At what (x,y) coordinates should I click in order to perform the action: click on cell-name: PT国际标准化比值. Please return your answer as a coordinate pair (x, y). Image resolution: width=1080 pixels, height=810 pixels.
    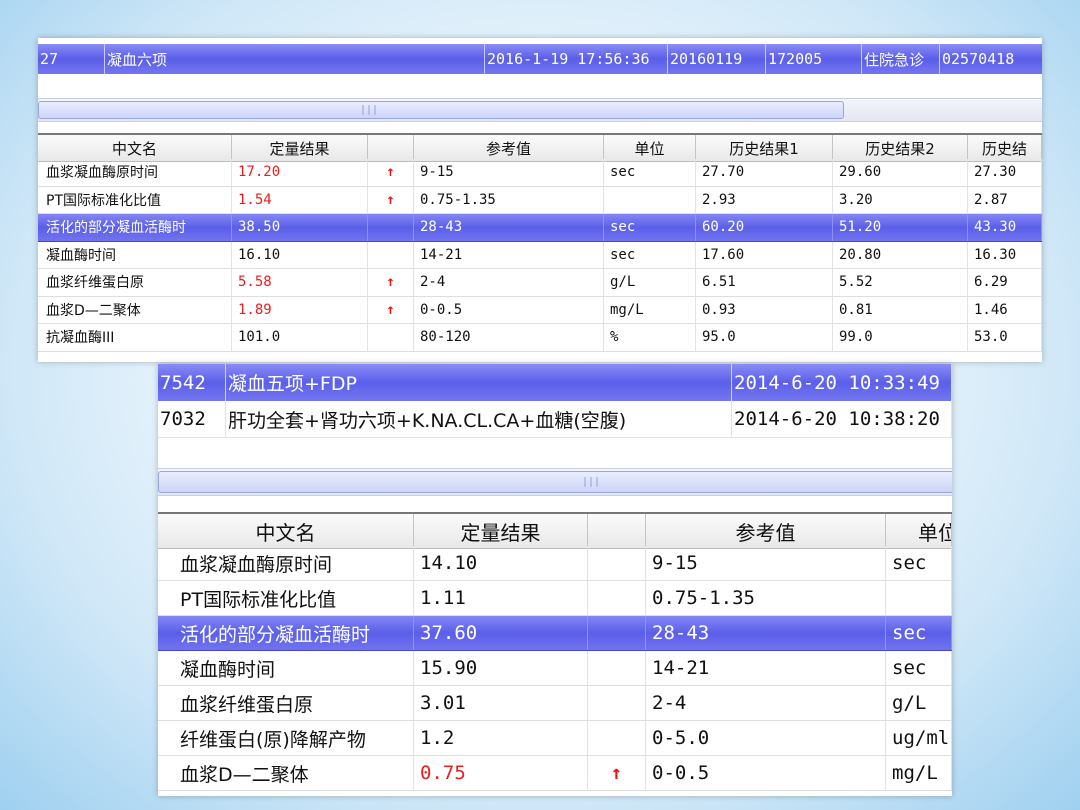
    Looking at the image, I should click on (286, 598).